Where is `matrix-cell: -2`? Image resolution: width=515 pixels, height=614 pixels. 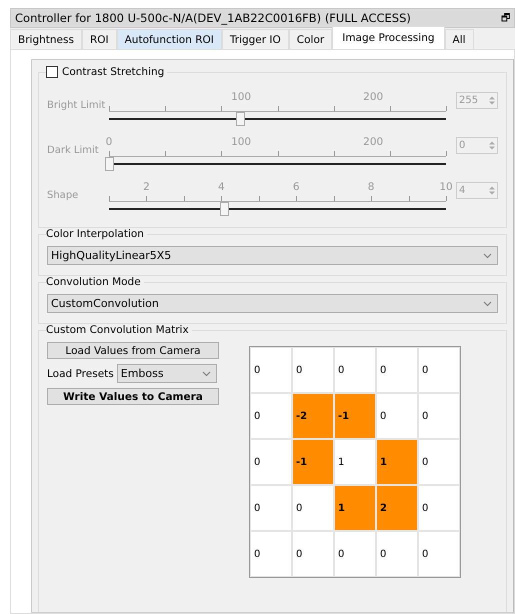 matrix-cell: -2 is located at coordinates (313, 416).